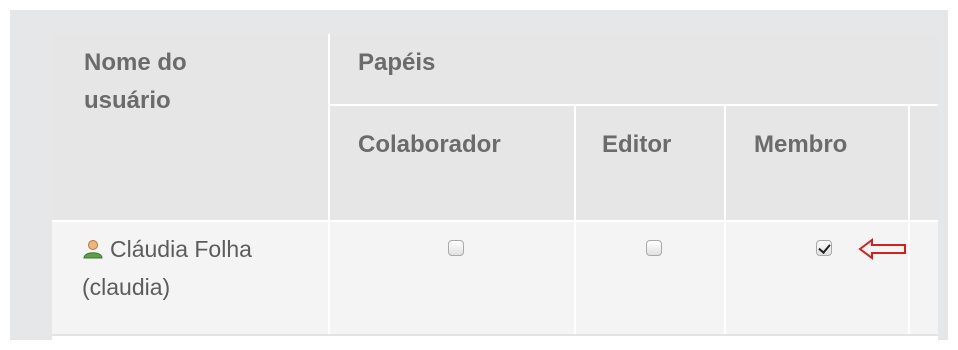 This screenshot has height=350, width=958. Describe the element at coordinates (634, 69) in the screenshot. I see `roles-group-header: Papéis` at that location.